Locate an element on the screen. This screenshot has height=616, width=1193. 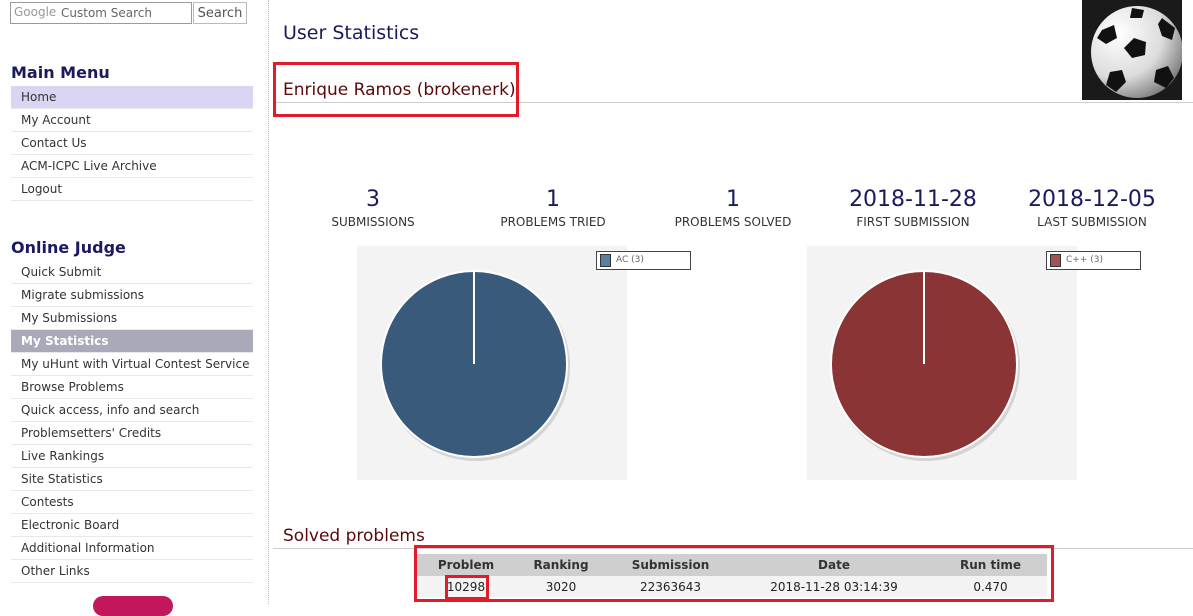
judge-menu-item: Additional Information is located at coordinates (132, 548).